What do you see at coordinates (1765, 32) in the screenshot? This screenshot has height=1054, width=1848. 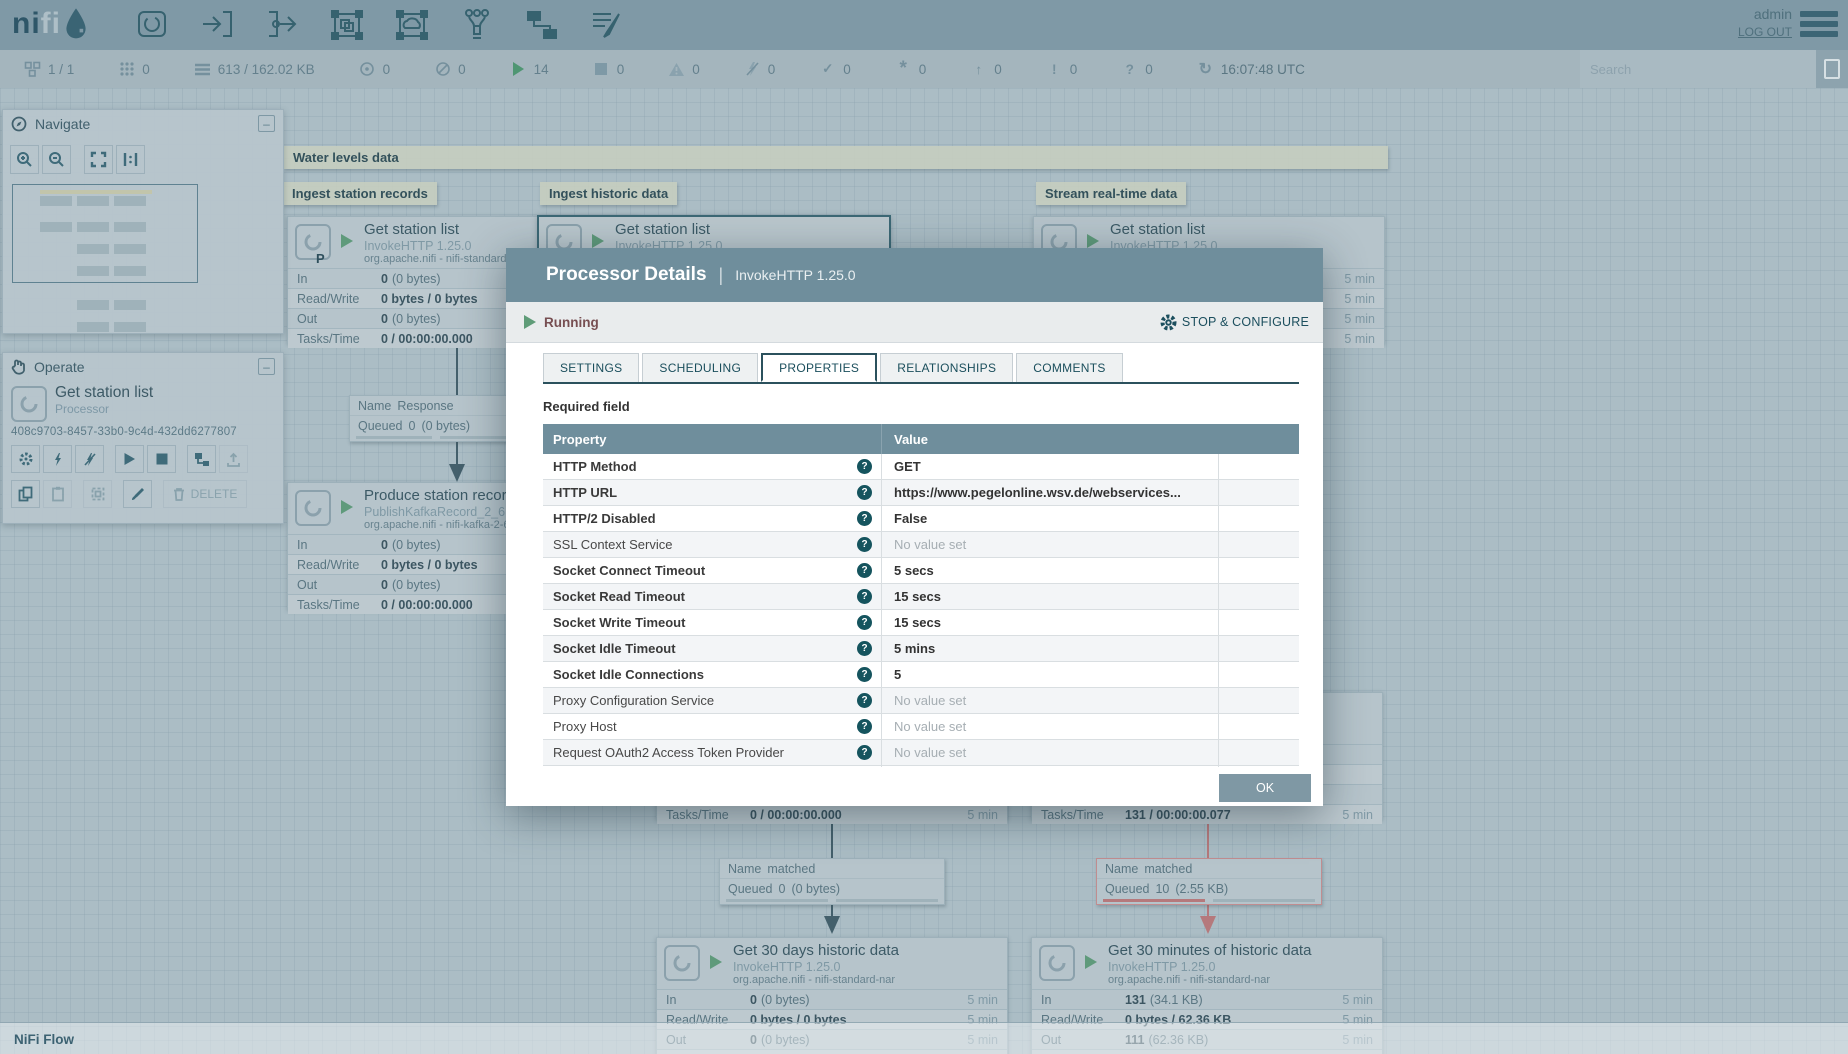 I see `logout-link: LOG OUT` at bounding box center [1765, 32].